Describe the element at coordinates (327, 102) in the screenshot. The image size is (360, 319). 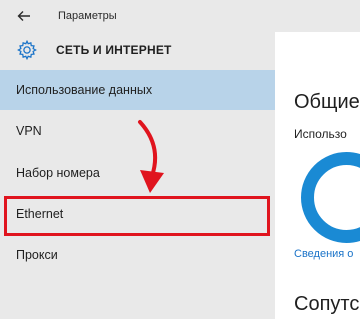
I see `content-heading: Общие` at that location.